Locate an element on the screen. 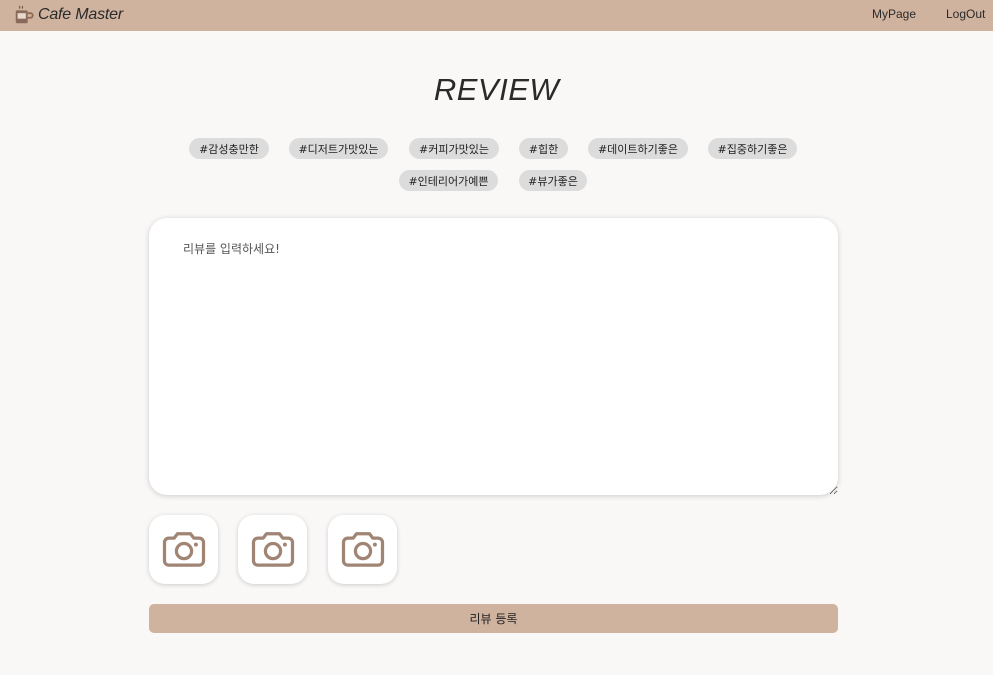 This screenshot has height=675, width=993. tag-button: #데이트하기좋은 is located at coordinates (638, 148).